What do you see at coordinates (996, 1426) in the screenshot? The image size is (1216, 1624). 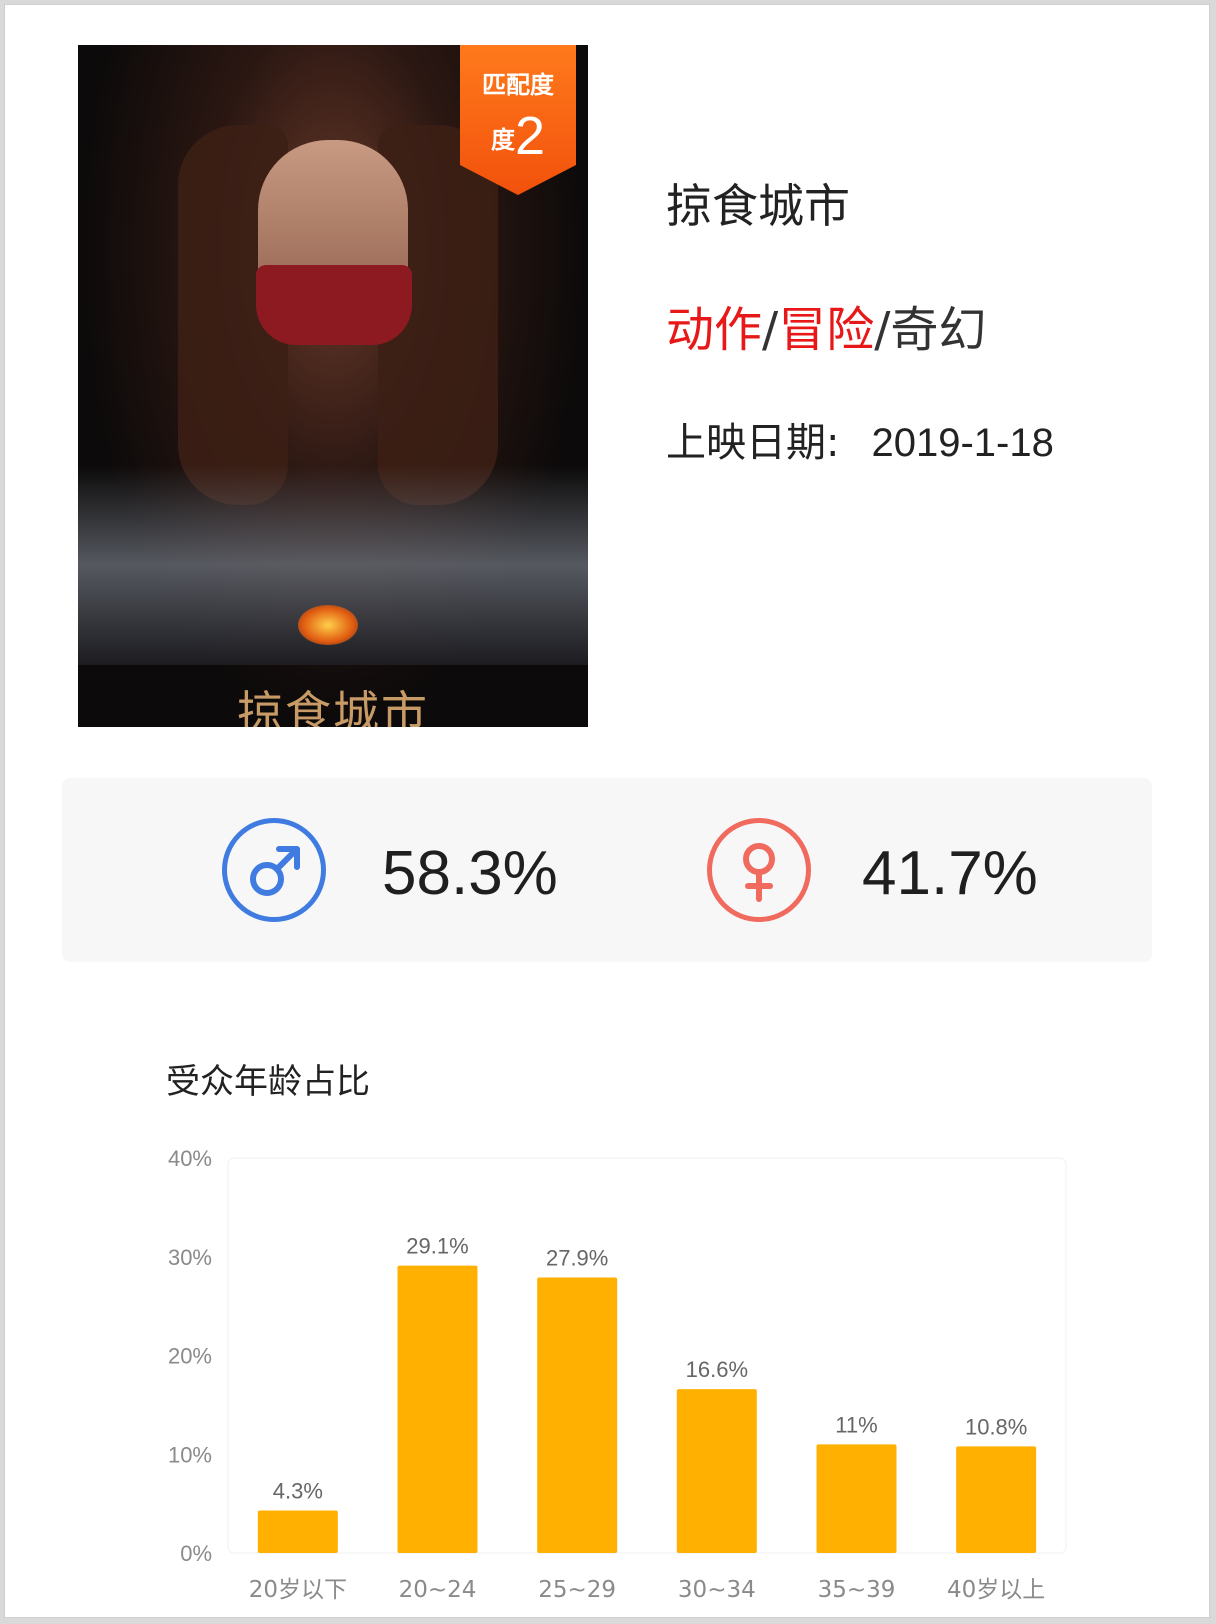 I see `bar-value-label: 10.8%` at bounding box center [996, 1426].